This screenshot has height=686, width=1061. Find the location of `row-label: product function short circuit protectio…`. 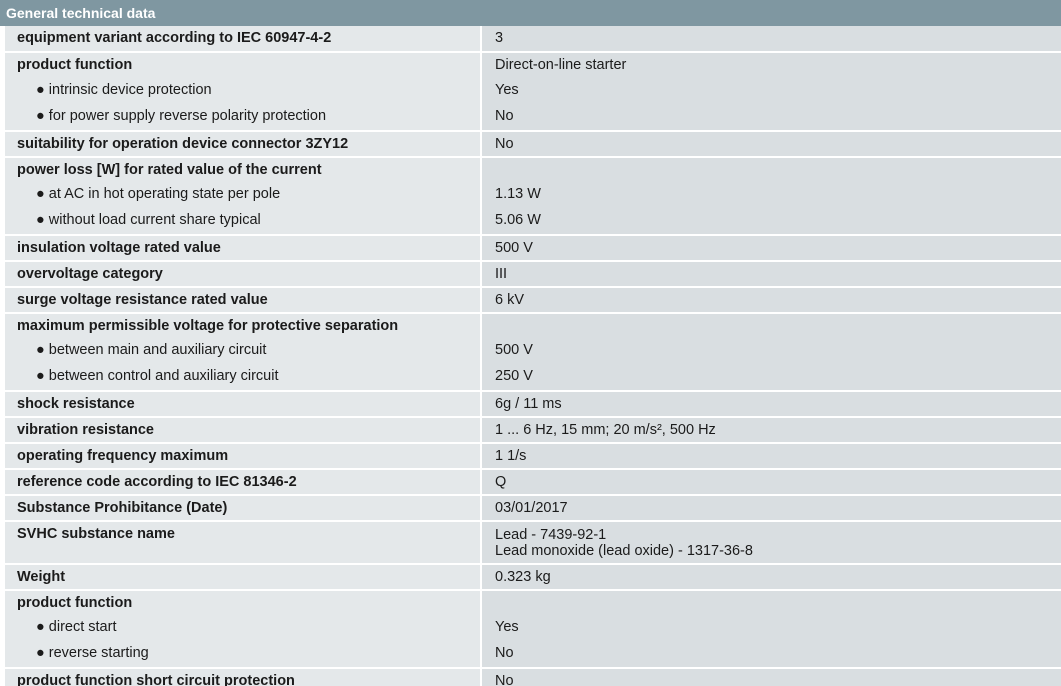

row-label: product function short circuit protectio… is located at coordinates (242, 677).